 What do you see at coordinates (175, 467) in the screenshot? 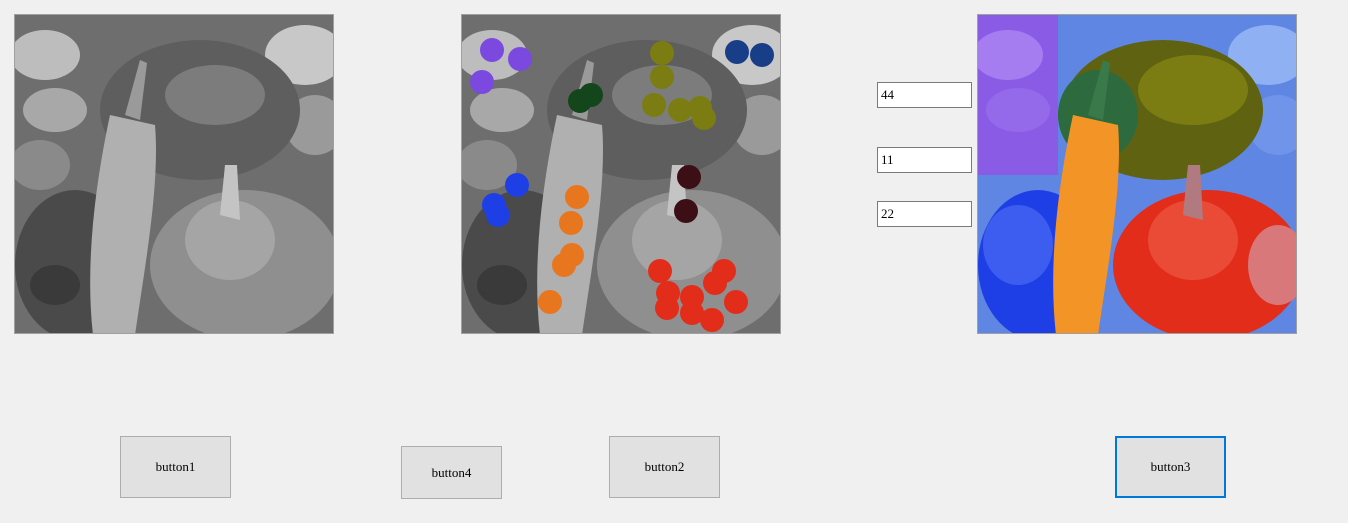
I see `button1: button1` at bounding box center [175, 467].